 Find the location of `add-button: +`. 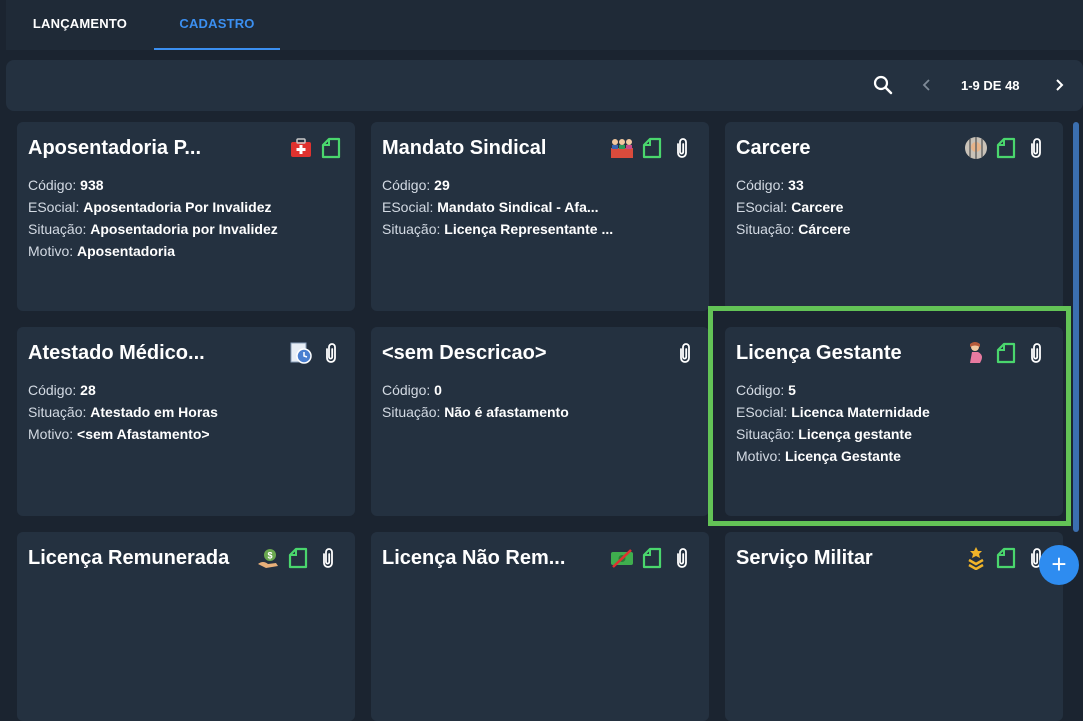

add-button: + is located at coordinates (1059, 565).